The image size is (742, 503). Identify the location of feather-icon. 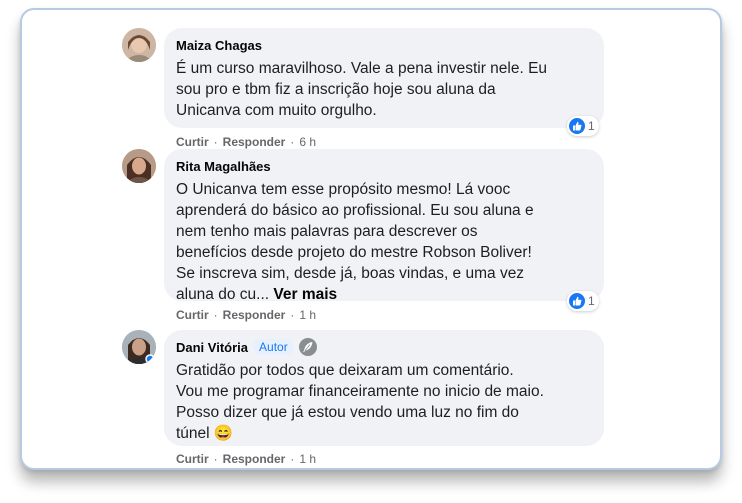
(307, 347).